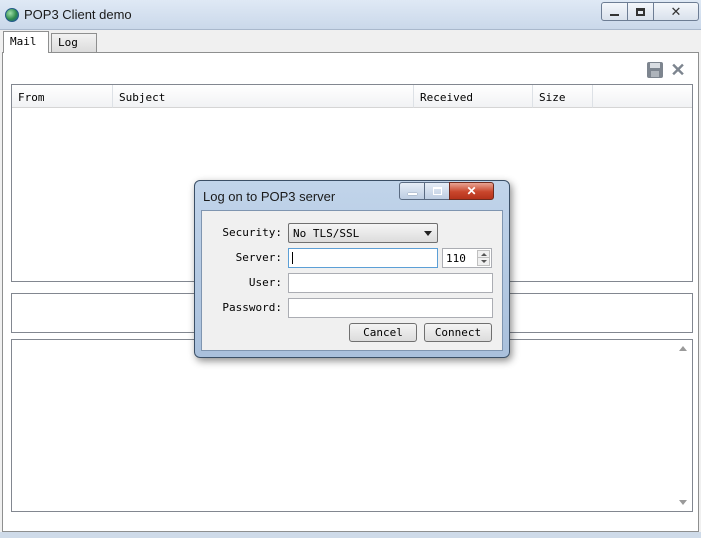 This screenshot has width=701, height=538. Describe the element at coordinates (350, 15) in the screenshot. I see `main-titlebar: POP3 Client demo ✕` at that location.